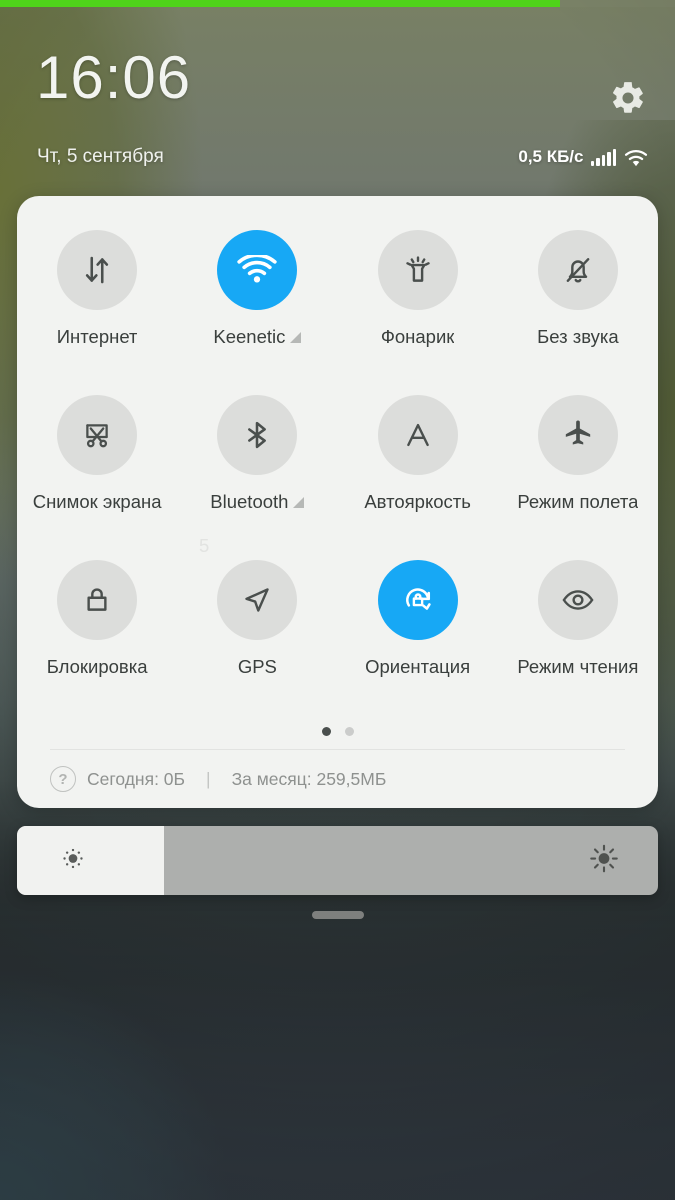  I want to click on rotation-lock-icon, so click(418, 599).